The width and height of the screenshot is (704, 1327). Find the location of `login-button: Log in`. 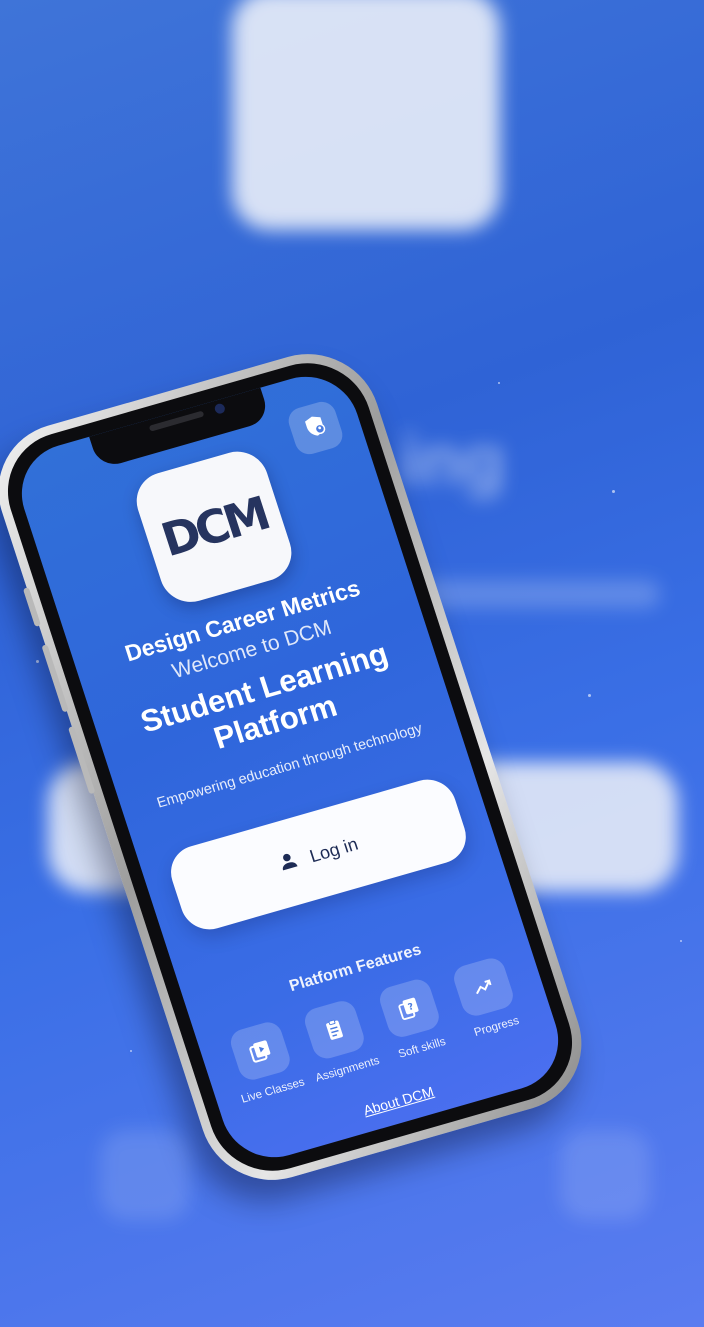

login-button: Log in is located at coordinates (318, 854).